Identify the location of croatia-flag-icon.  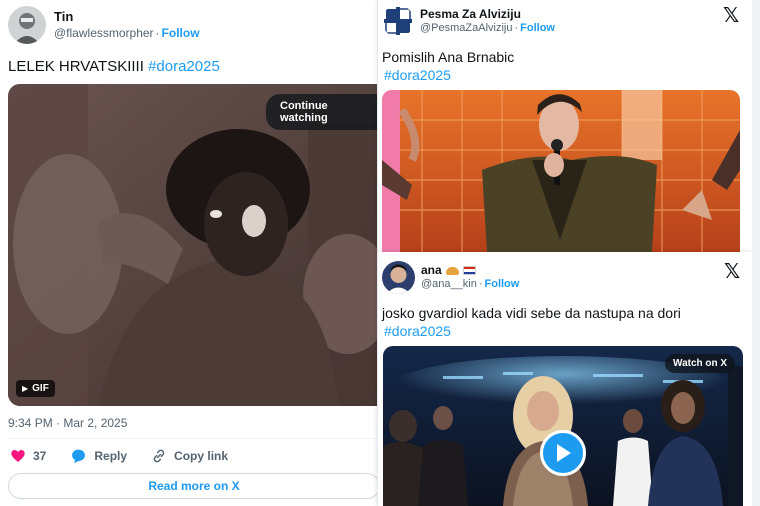
(469, 271).